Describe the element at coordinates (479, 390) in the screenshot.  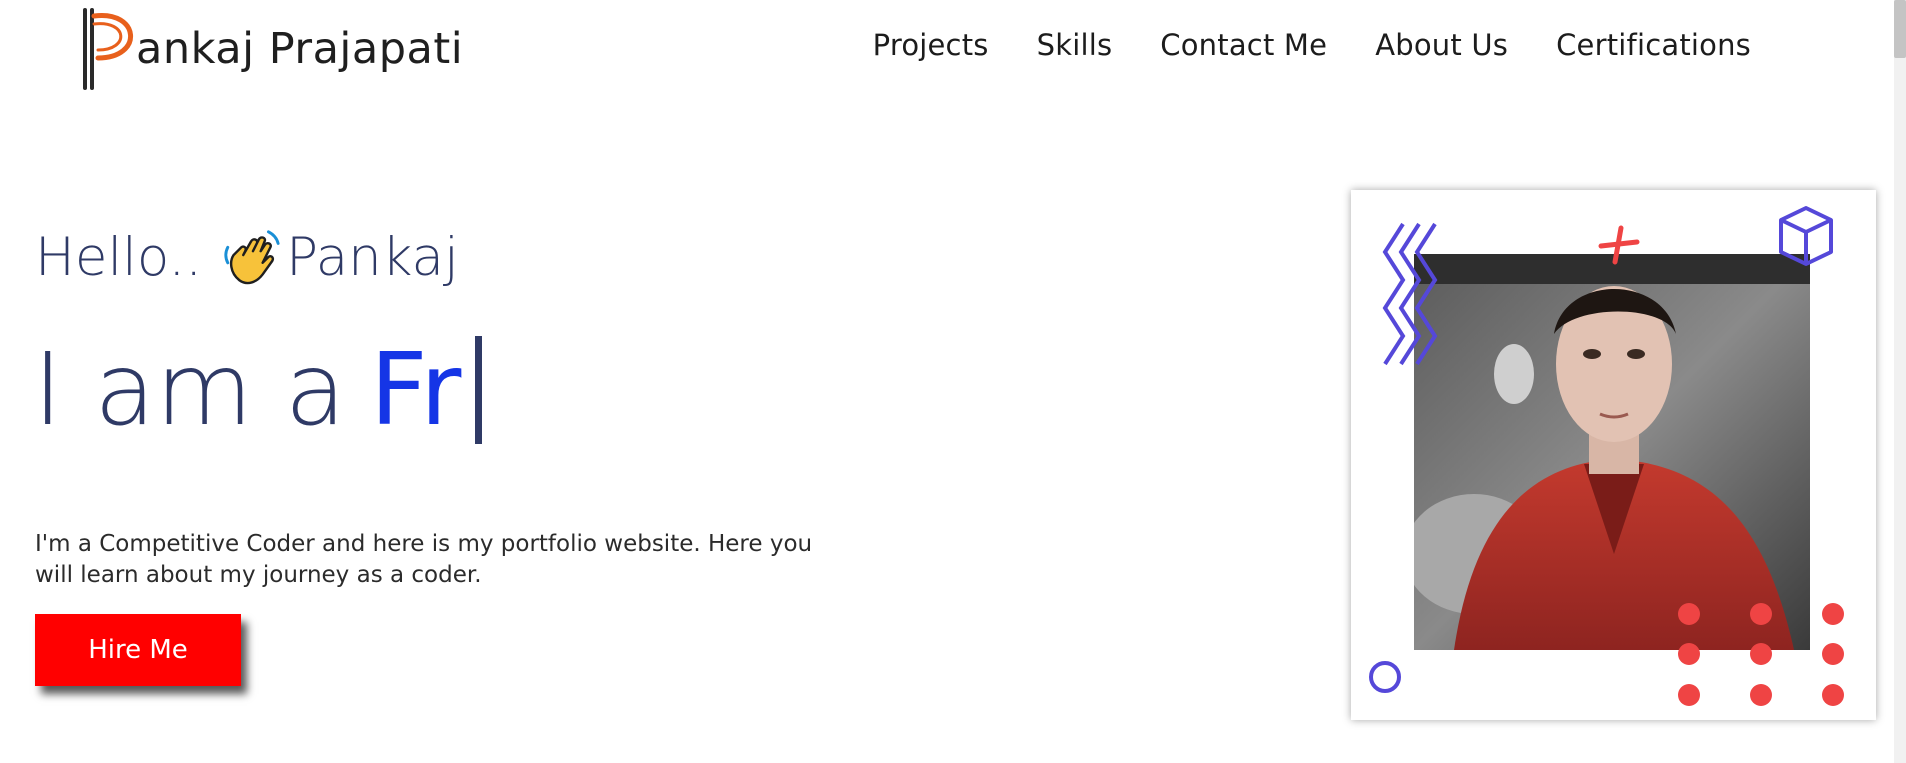
I see `typing-caret` at that location.